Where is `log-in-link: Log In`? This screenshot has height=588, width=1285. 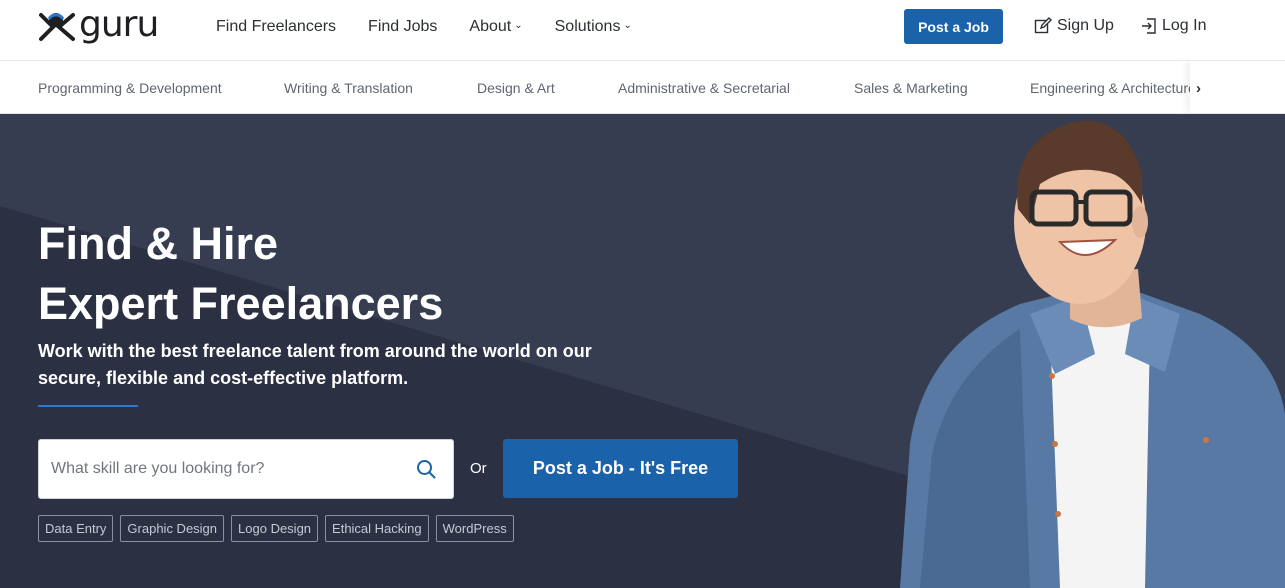 log-in-link: Log In is located at coordinates (1173, 26).